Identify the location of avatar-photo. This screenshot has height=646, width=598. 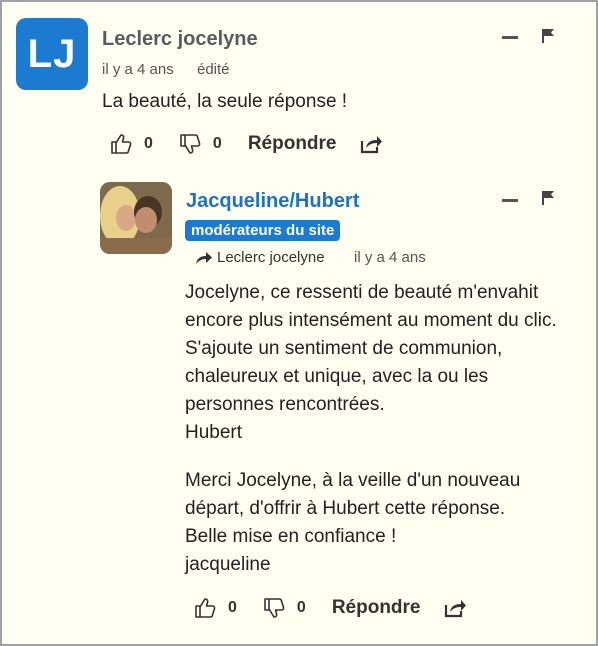
(136, 218).